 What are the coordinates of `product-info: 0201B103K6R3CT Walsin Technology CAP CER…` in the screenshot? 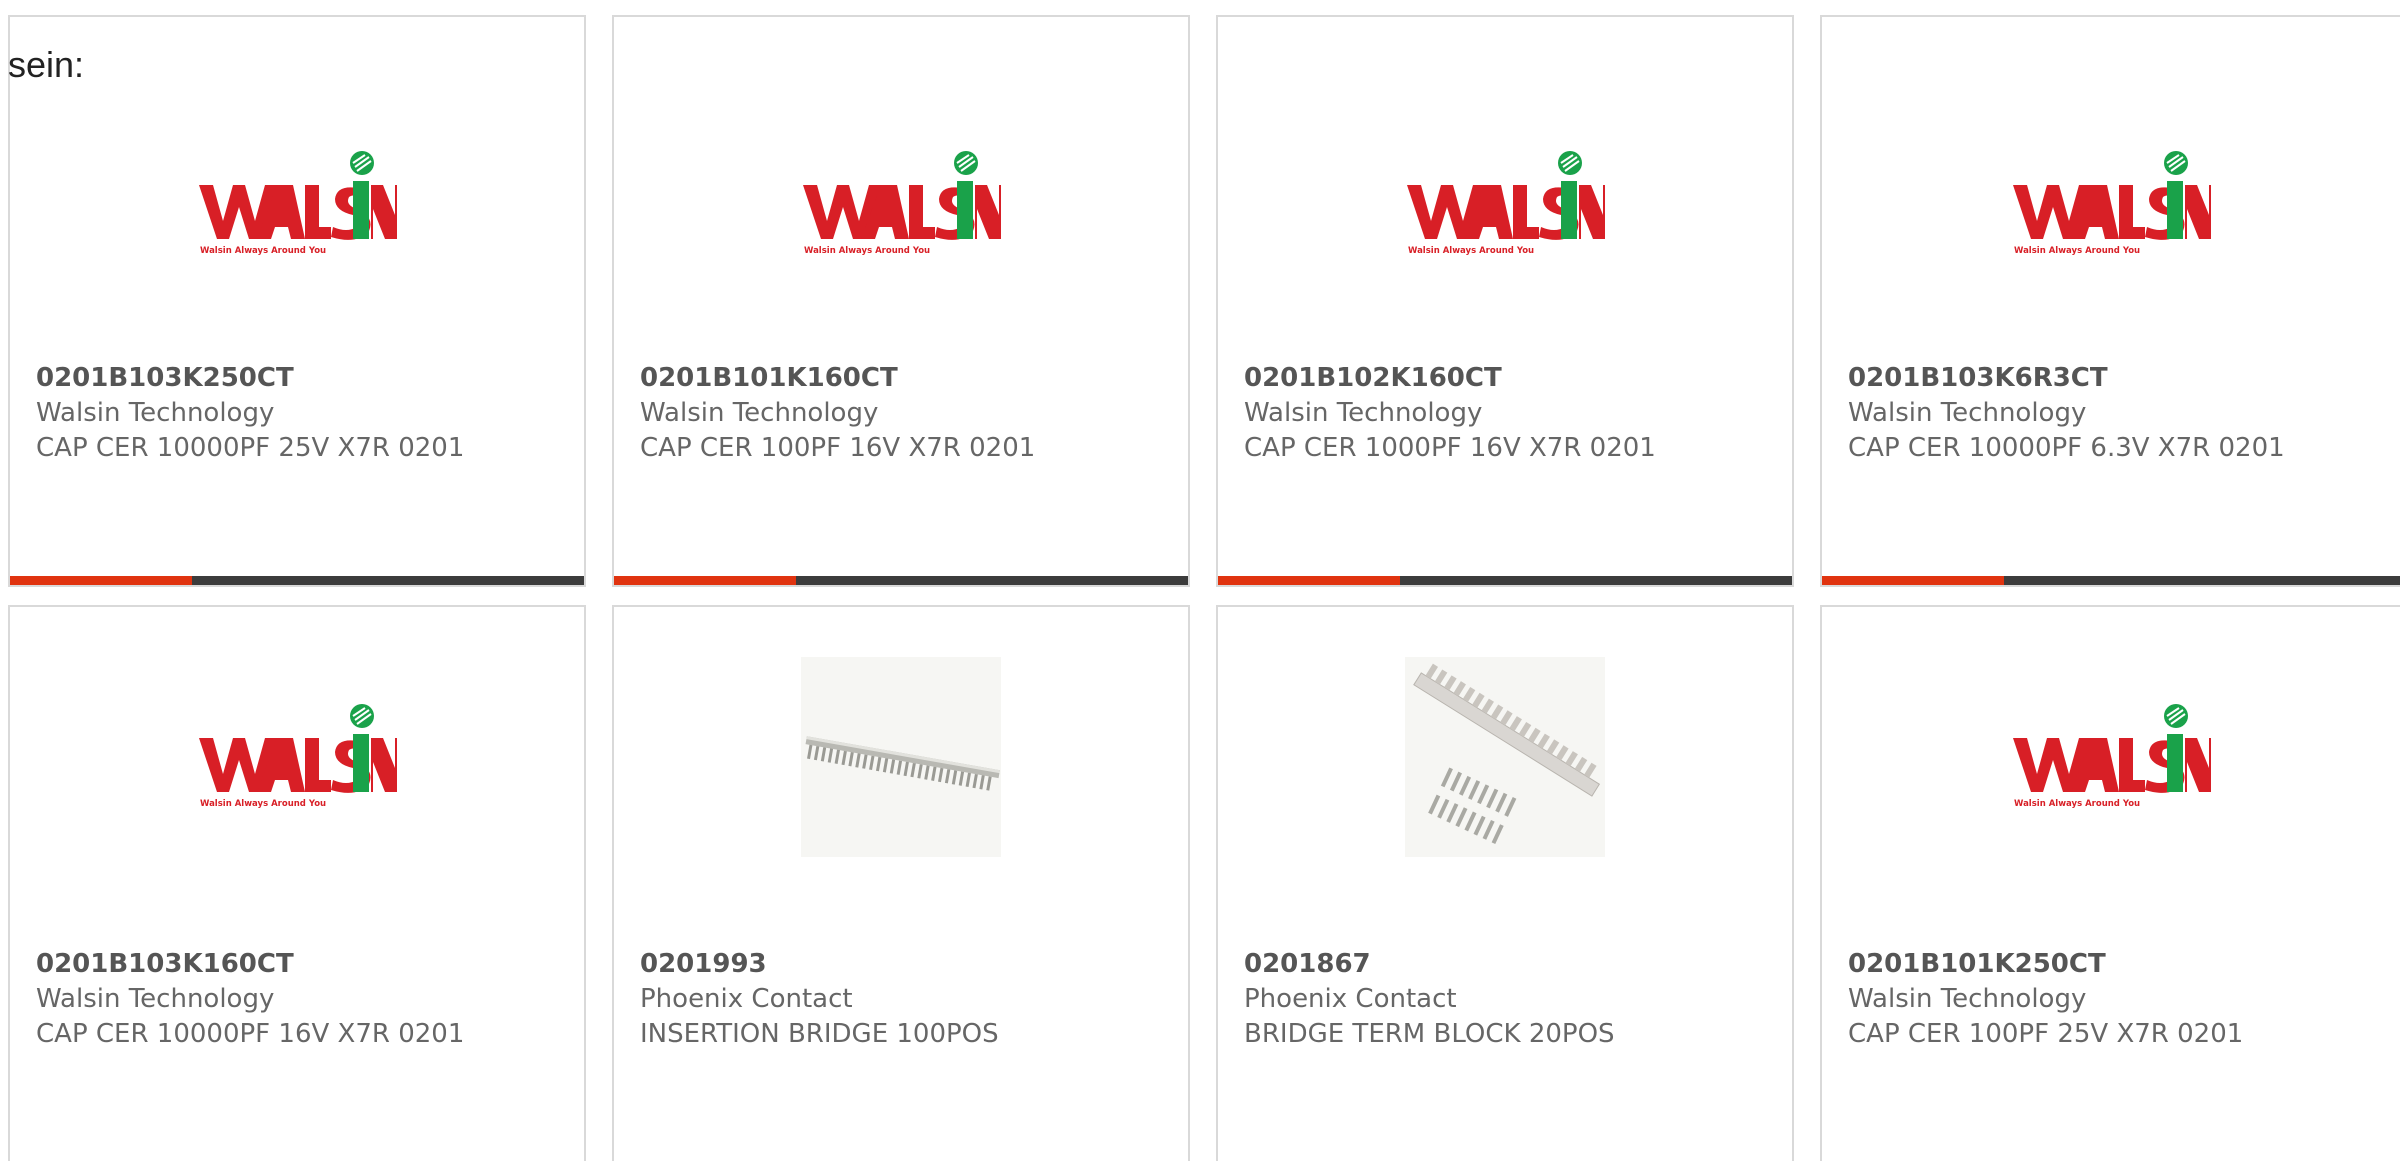 It's located at (2119, 413).